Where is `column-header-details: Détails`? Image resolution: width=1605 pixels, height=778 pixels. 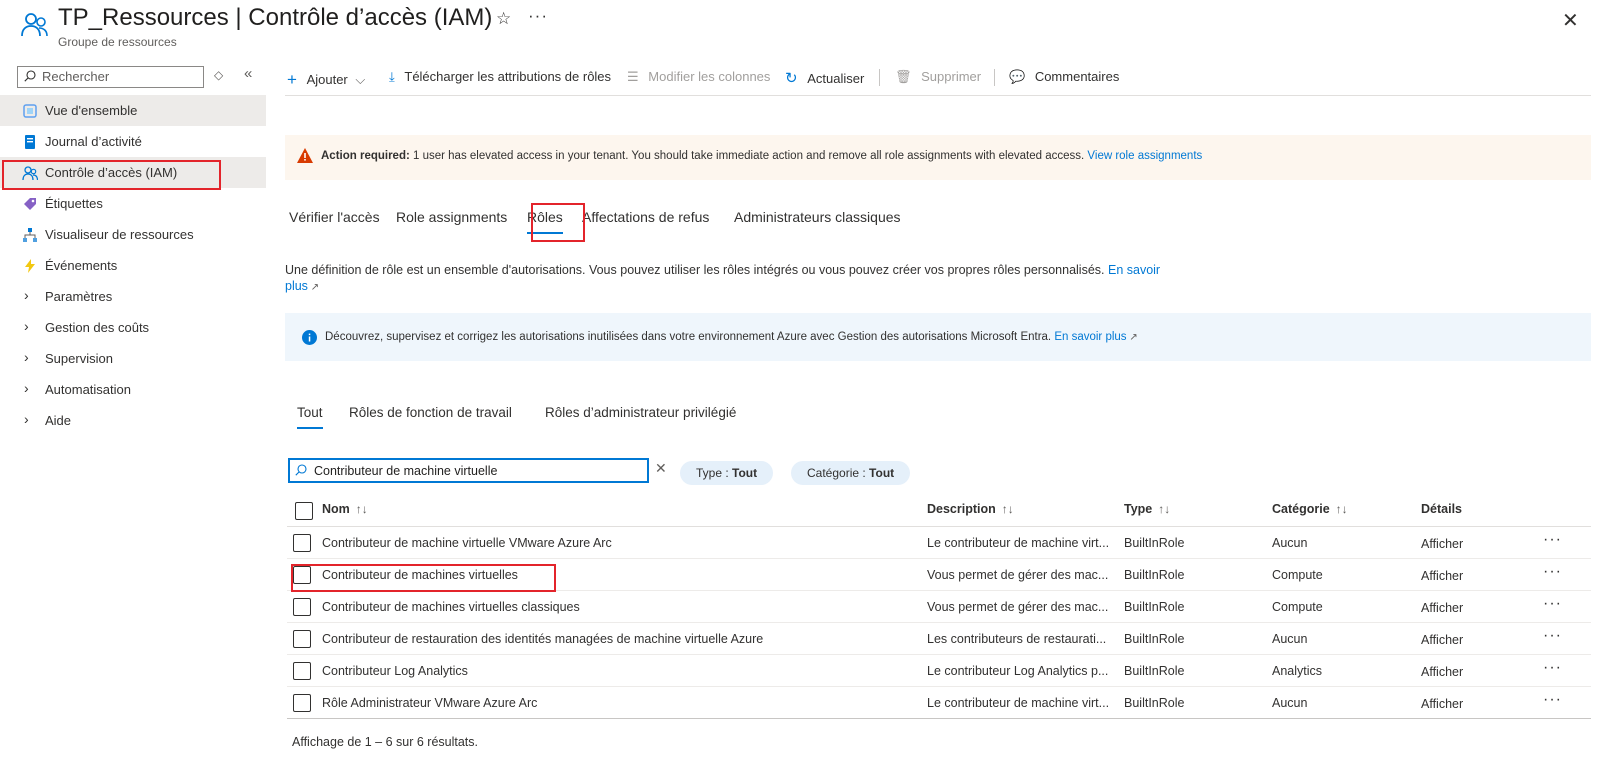
column-header-details: Détails is located at coordinates (1441, 509).